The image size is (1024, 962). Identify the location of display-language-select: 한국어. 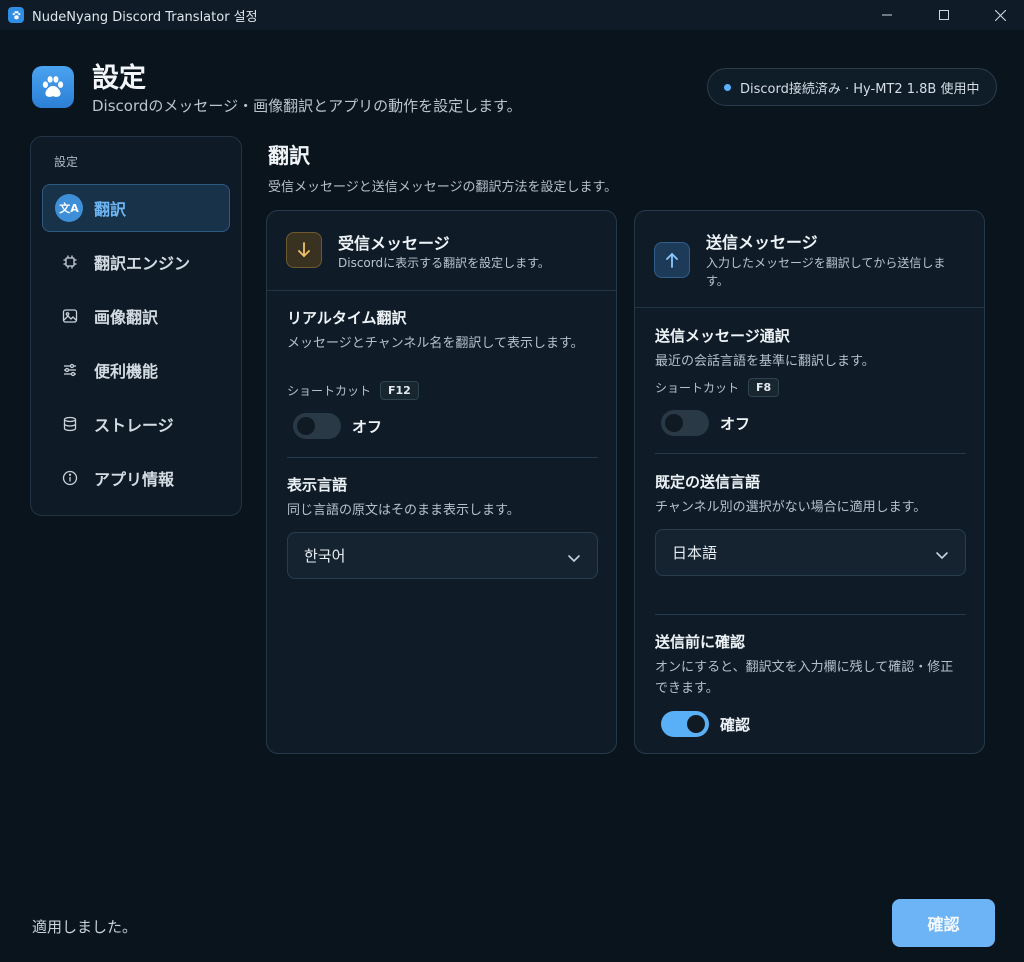
(442, 555).